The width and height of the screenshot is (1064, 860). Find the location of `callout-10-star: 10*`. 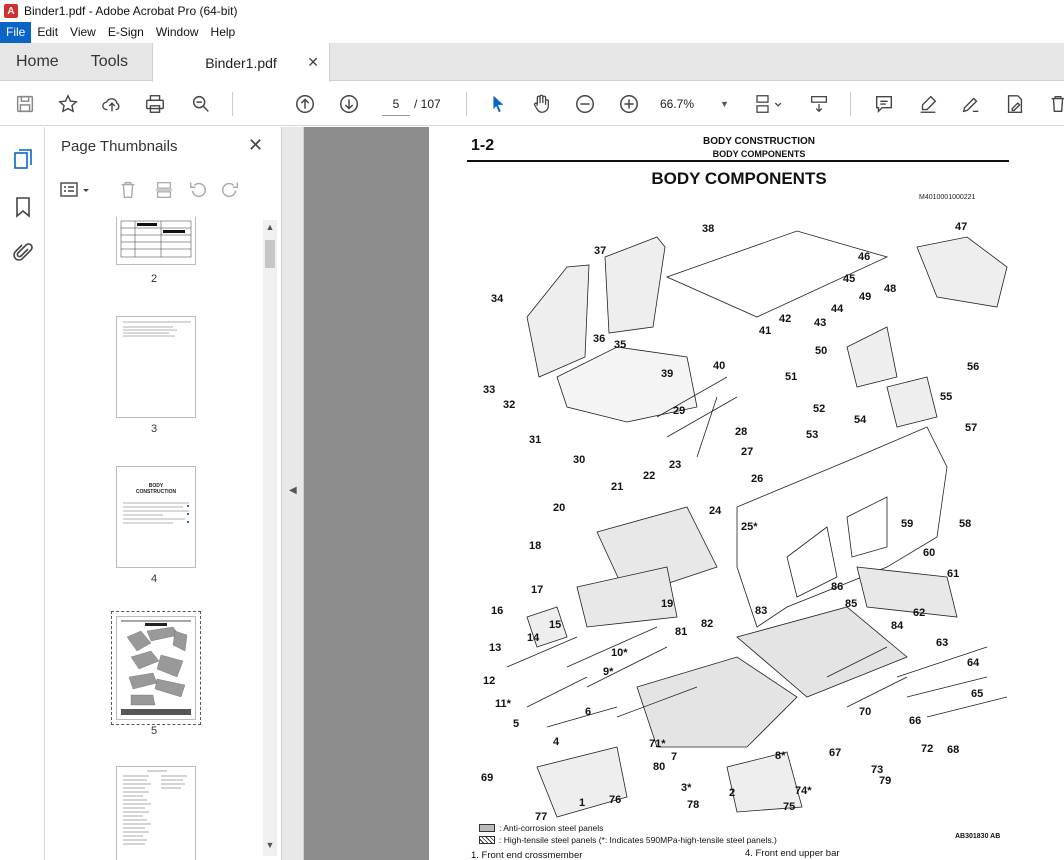

callout-10-star: 10* is located at coordinates (619, 653).